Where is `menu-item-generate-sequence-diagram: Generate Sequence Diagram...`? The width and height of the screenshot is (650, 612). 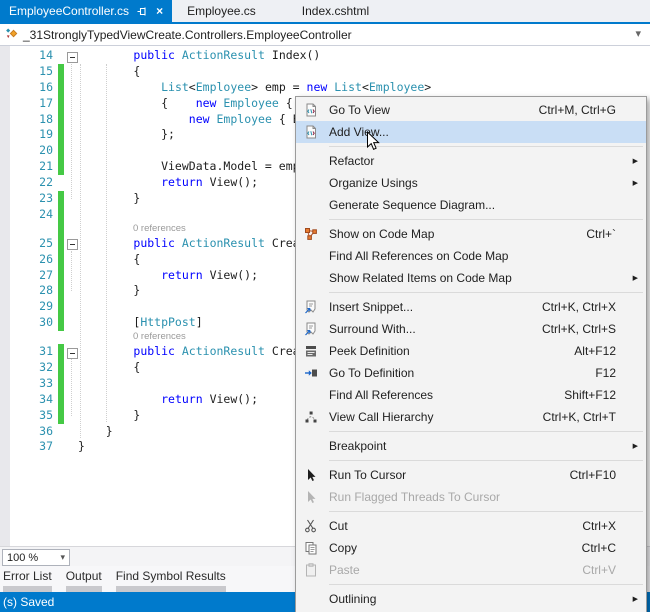
menu-item-generate-sequence-diagram: Generate Sequence Diagram... is located at coordinates (471, 205).